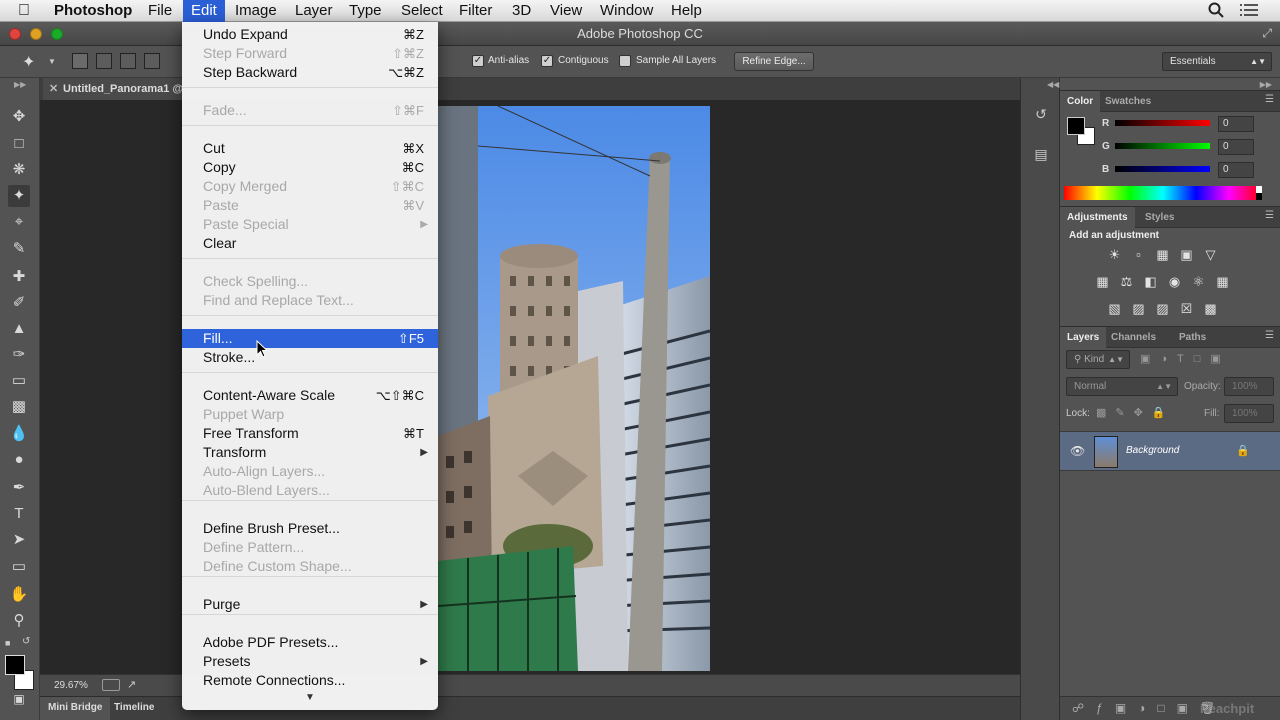  What do you see at coordinates (134, 708) in the screenshot?
I see `tab-timeline: Timeline` at bounding box center [134, 708].